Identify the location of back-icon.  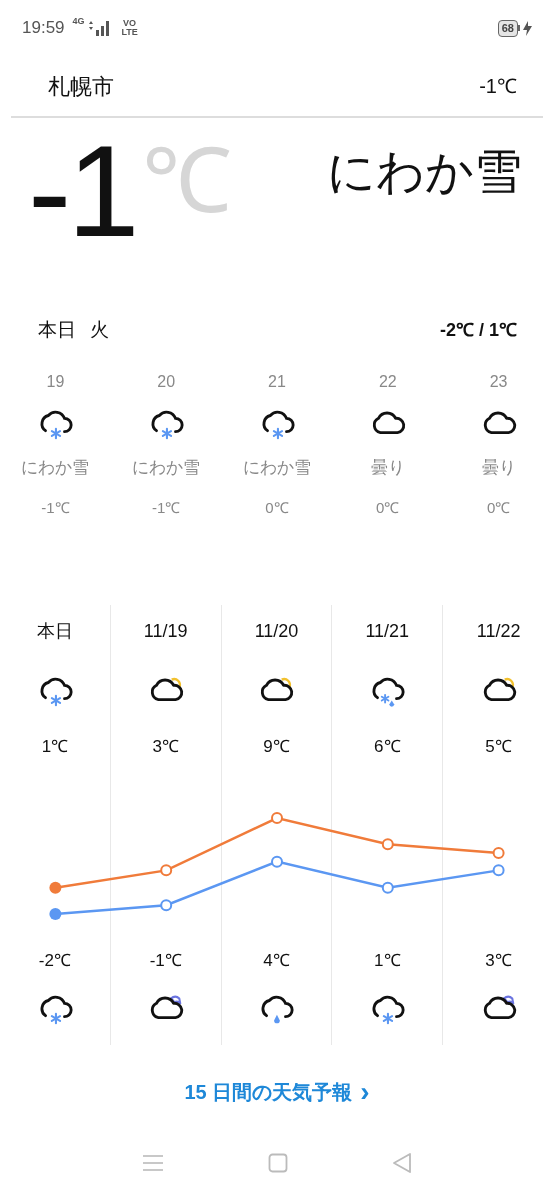
(402, 1163).